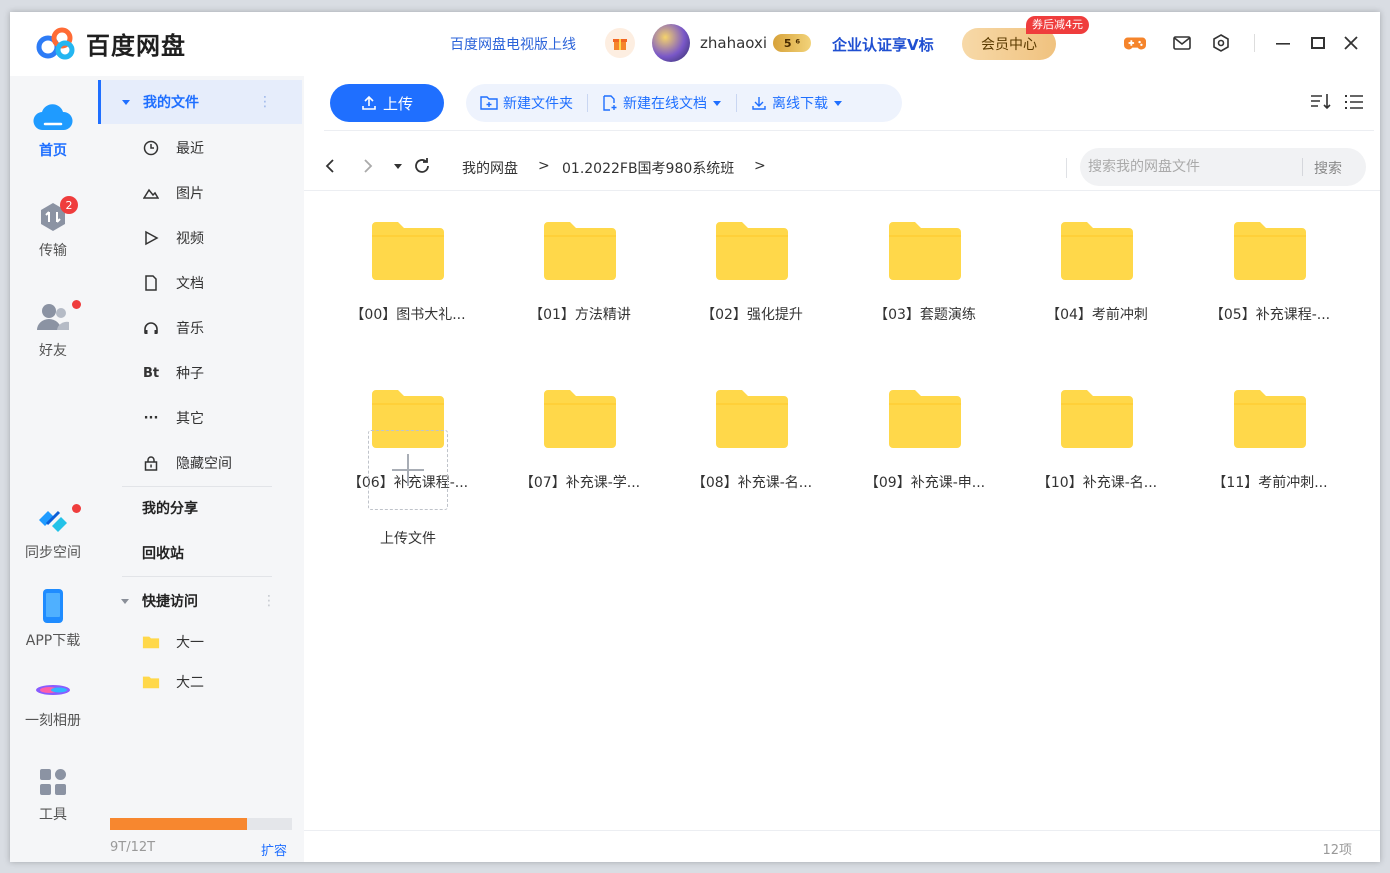 Image resolution: width=1390 pixels, height=873 pixels. I want to click on nav-item-label: 文档, so click(190, 284).